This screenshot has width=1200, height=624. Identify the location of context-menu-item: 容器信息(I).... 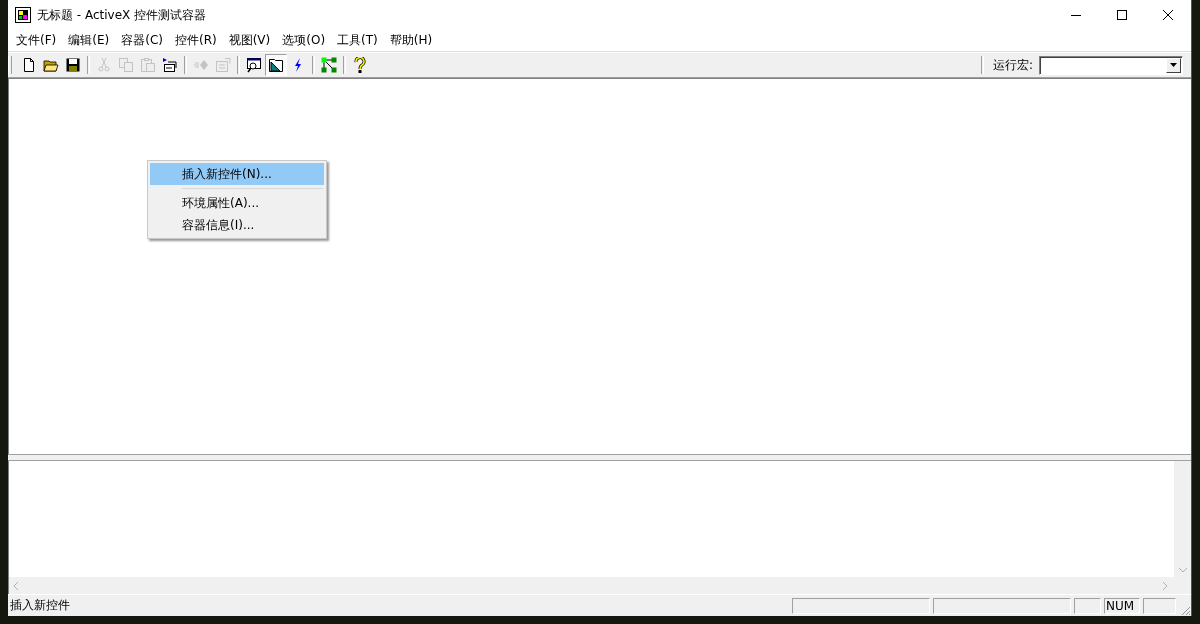
(237, 225).